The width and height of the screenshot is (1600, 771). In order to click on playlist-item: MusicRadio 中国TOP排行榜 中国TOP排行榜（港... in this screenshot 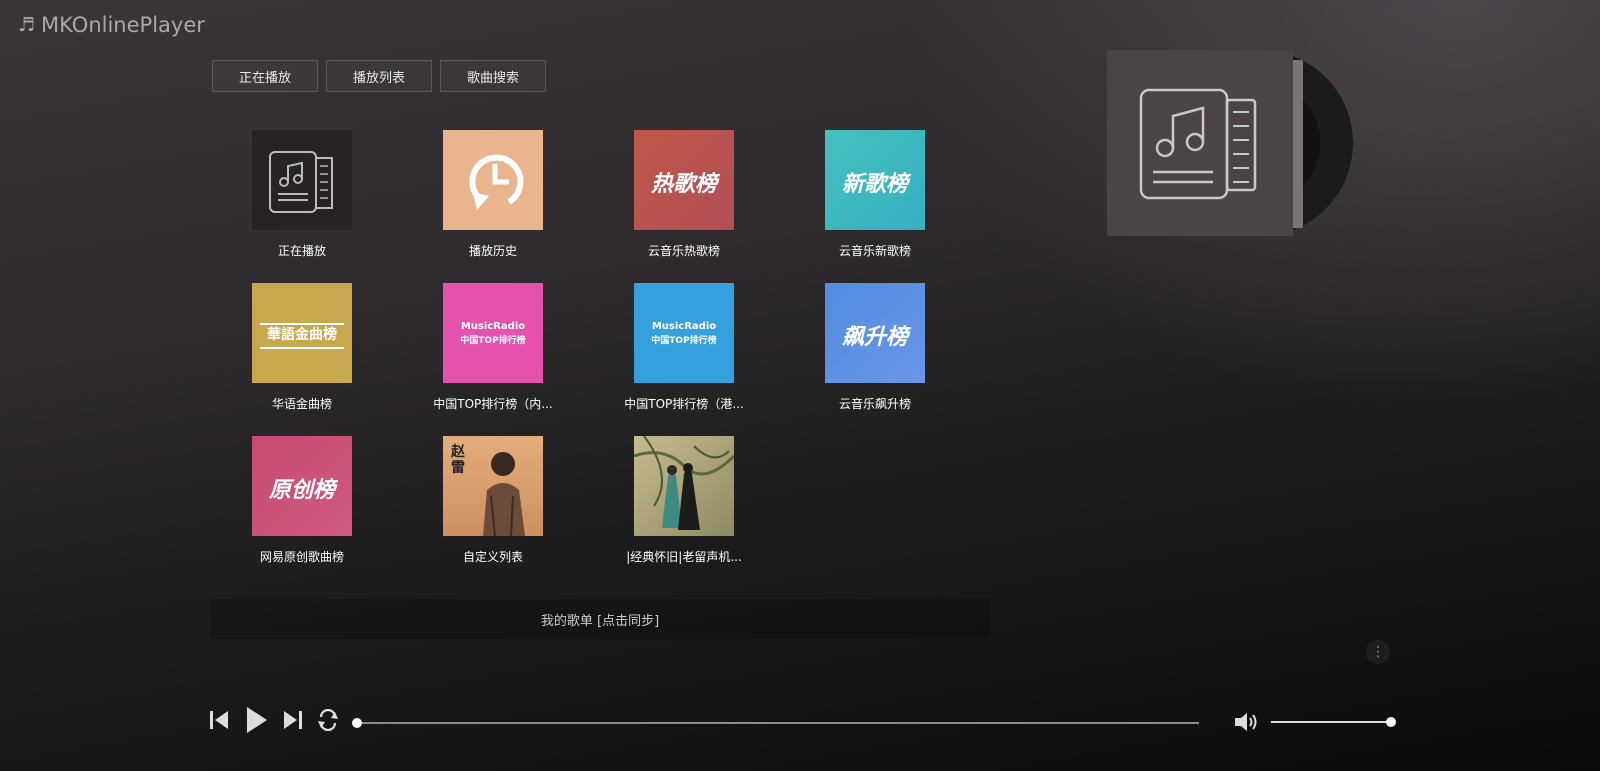, I will do `click(684, 347)`.